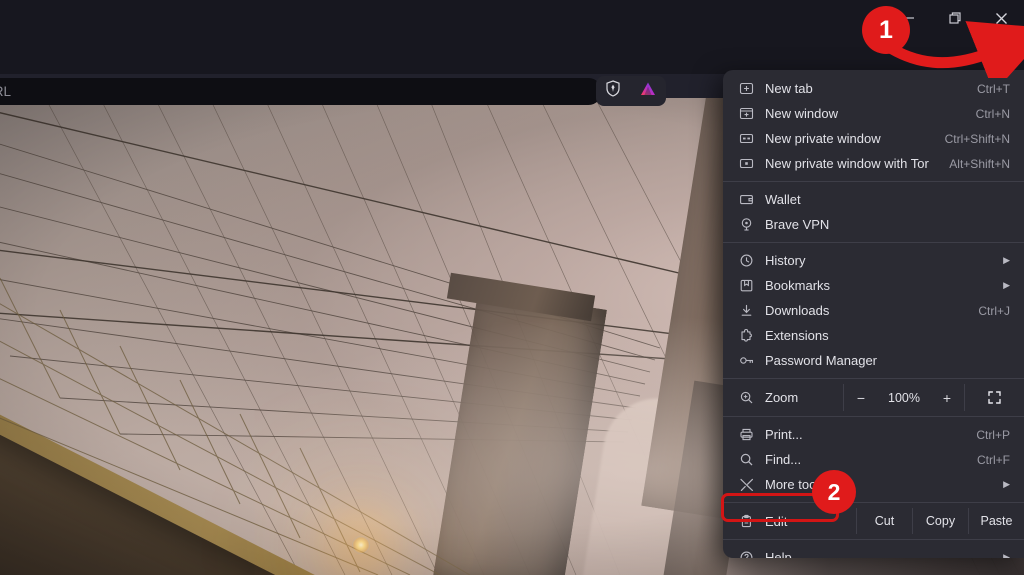 The image size is (1024, 575). Describe the element at coordinates (752, 336) in the screenshot. I see `puzzle-icon` at that location.